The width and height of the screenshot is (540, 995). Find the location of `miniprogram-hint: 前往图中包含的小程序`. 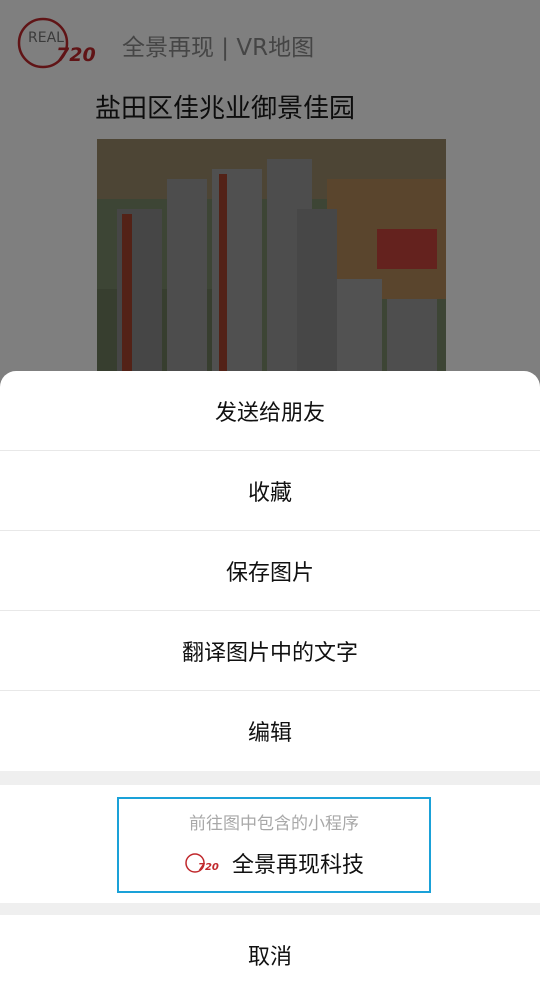

miniprogram-hint: 前往图中包含的小程序 is located at coordinates (274, 824).